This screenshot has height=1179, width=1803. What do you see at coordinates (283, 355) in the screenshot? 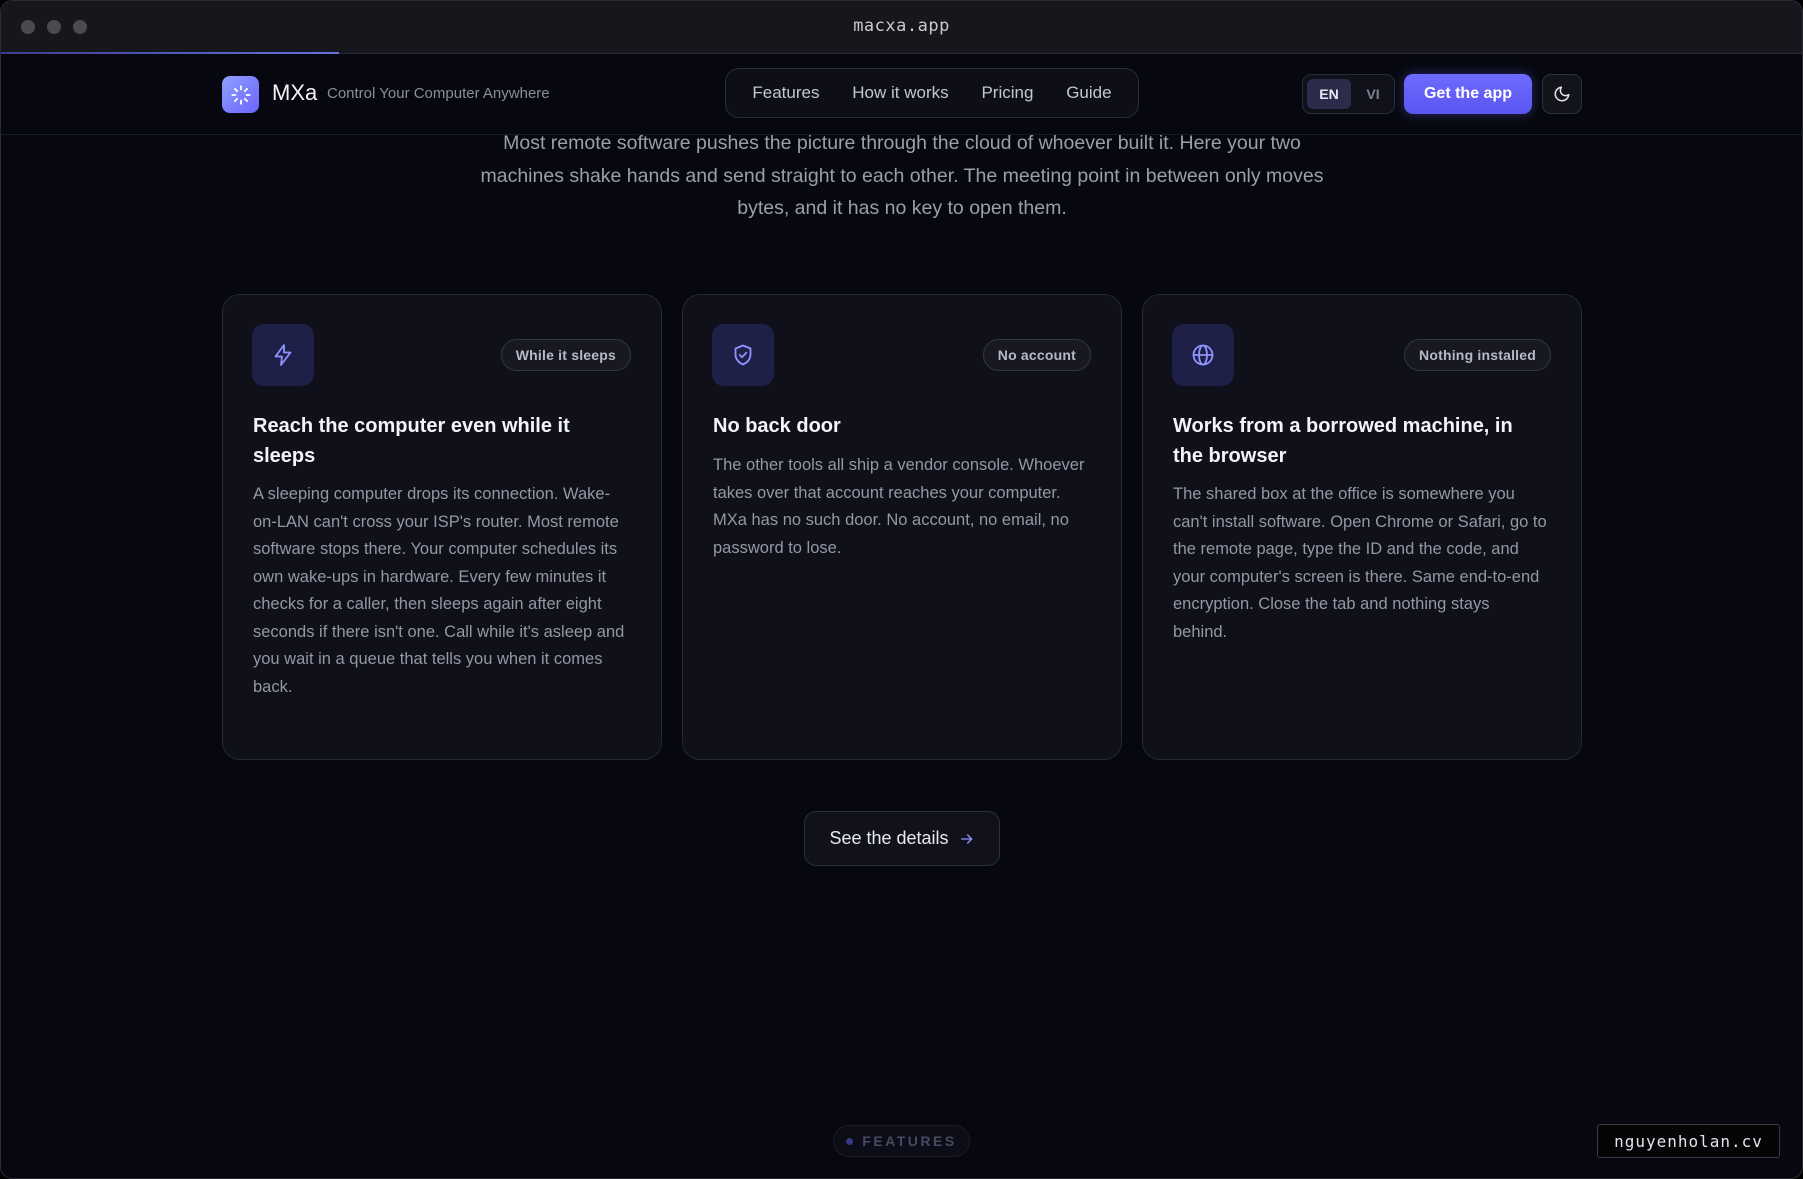
I see `lightning-icon` at bounding box center [283, 355].